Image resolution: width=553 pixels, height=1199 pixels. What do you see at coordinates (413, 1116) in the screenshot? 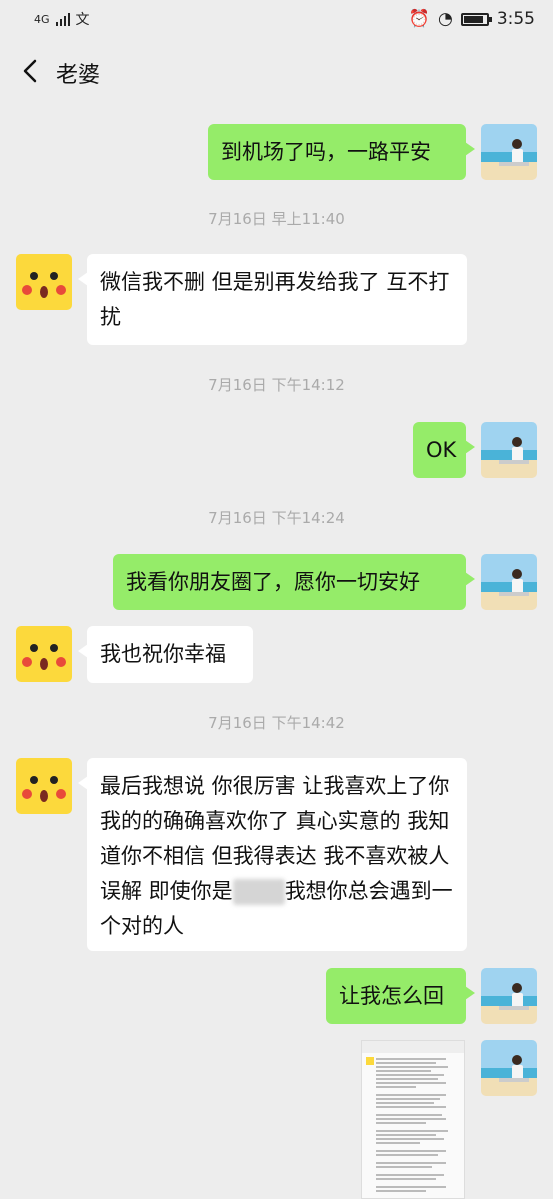
I see `screenshot-thumbnail` at bounding box center [413, 1116].